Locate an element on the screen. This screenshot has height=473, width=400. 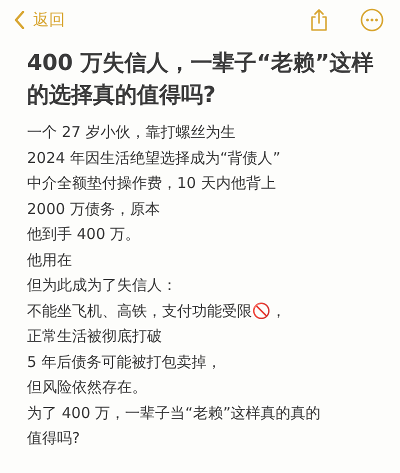
note-text-line: 2024 年因生活绝望选择成为“背债人” is located at coordinates (154, 158).